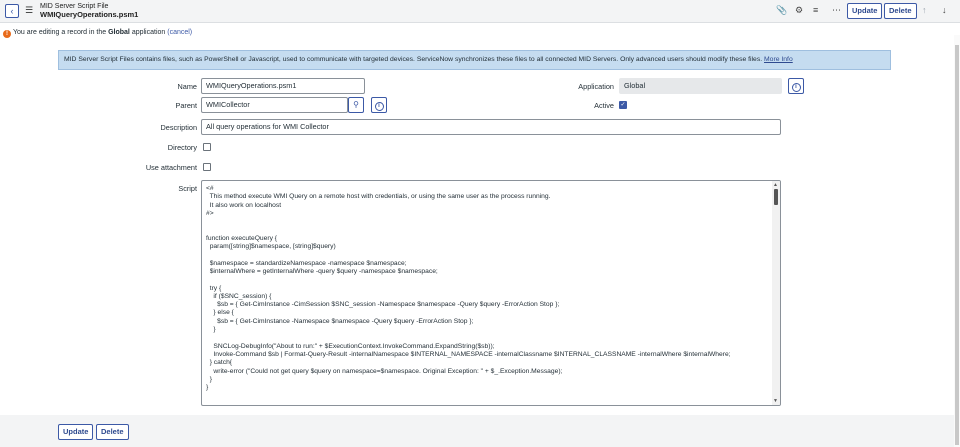  What do you see at coordinates (836, 10) in the screenshot?
I see `more-icon: ⋯` at bounding box center [836, 10].